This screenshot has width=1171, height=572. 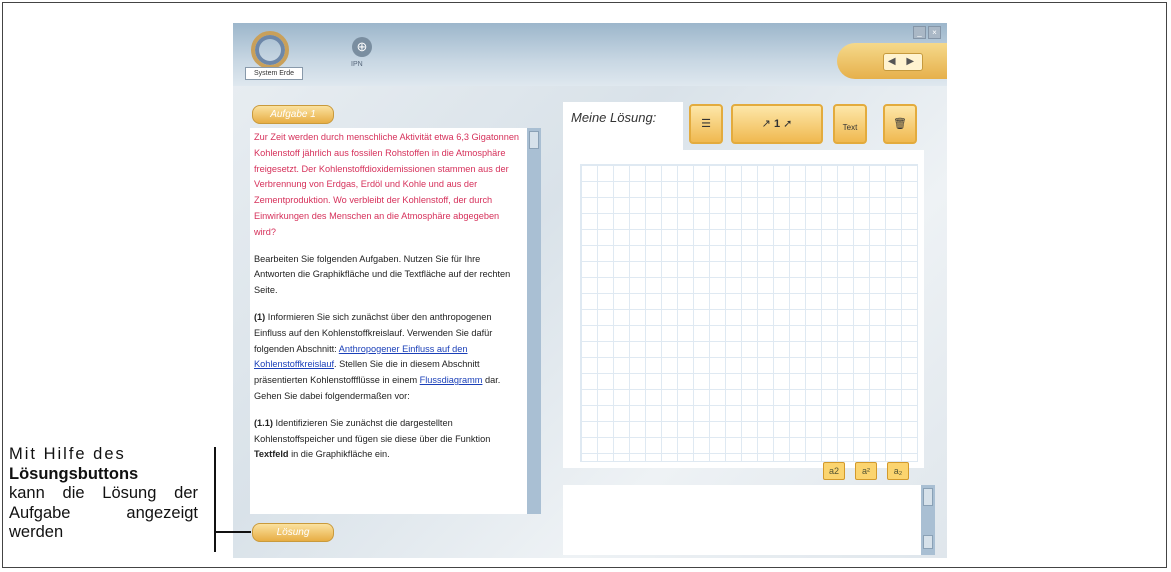 I want to click on annotation-pointer, so click(x=233, y=532).